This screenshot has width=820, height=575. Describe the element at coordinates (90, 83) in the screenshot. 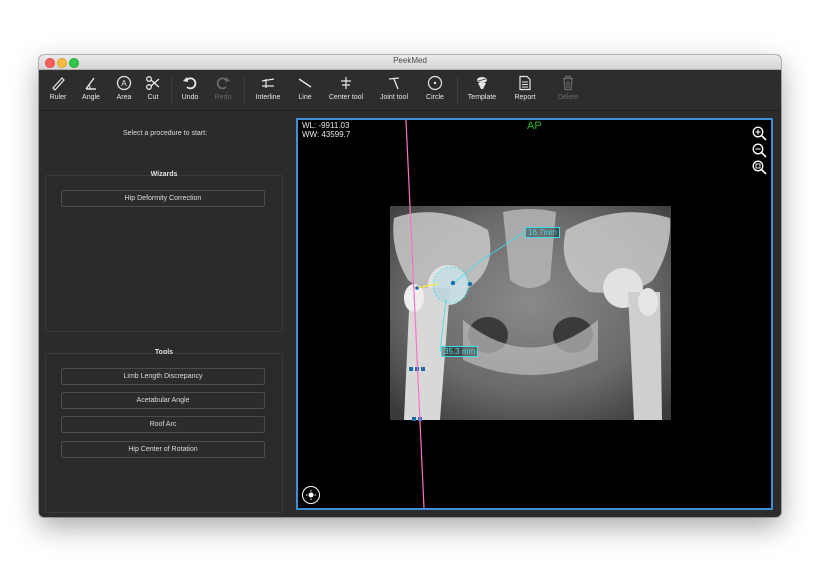

I see `angle-icon` at that location.